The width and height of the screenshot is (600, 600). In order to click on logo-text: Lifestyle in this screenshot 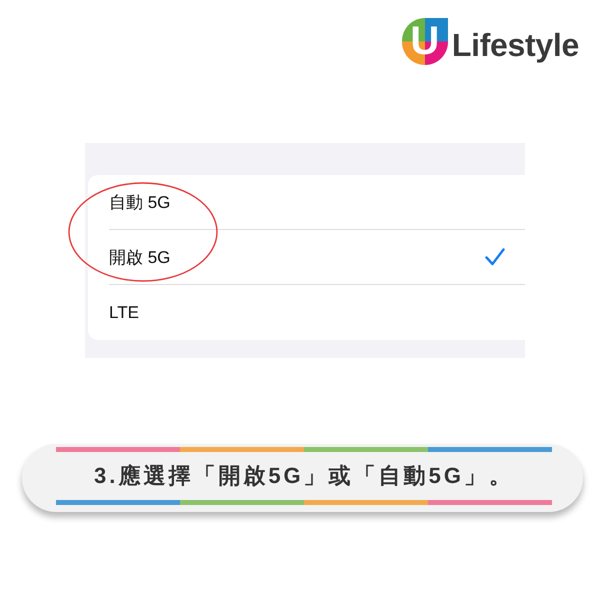, I will do `click(515, 45)`.